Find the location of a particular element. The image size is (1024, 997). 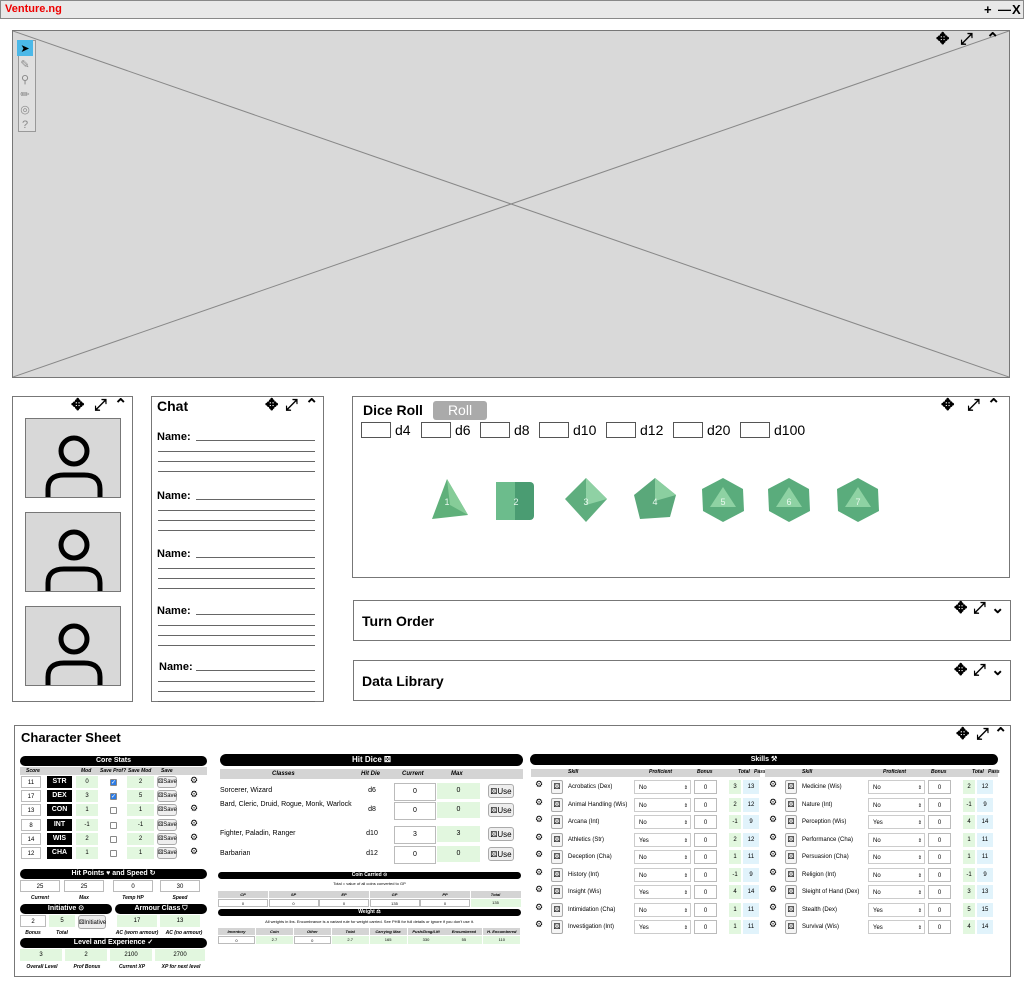

stat-score: 12 is located at coordinates (31, 853).